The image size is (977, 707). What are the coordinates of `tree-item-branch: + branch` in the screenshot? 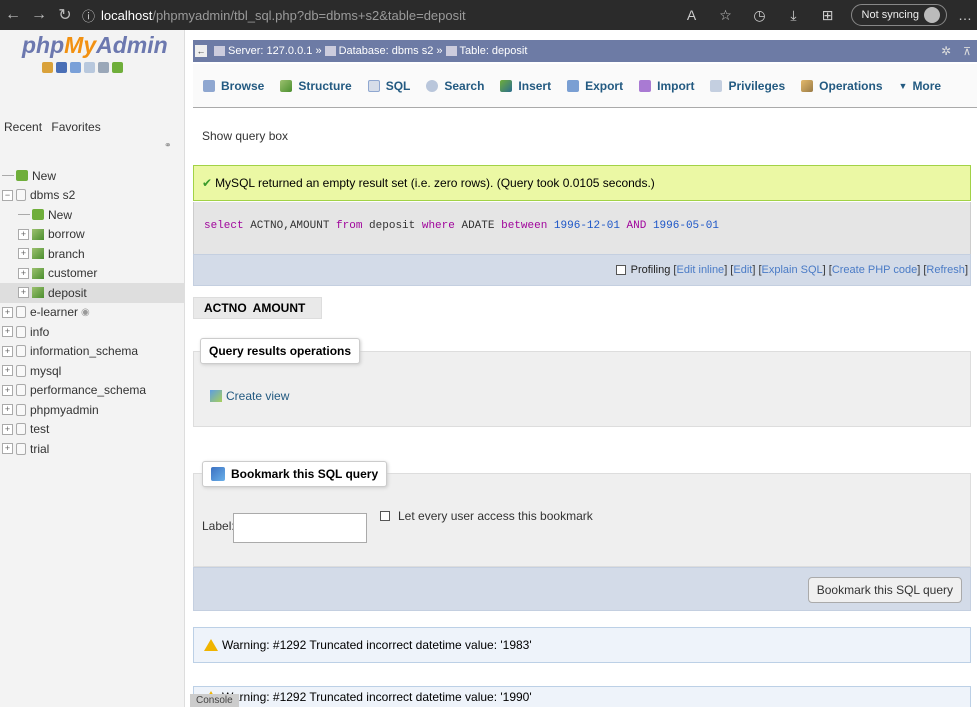 It's located at (92, 254).